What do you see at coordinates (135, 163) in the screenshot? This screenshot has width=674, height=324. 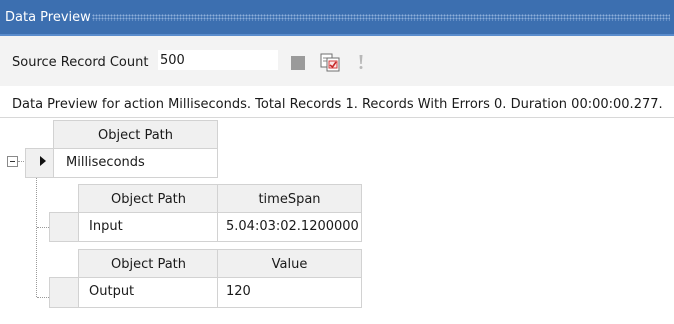 I see `table-row-milliseconds: Milliseconds` at bounding box center [135, 163].